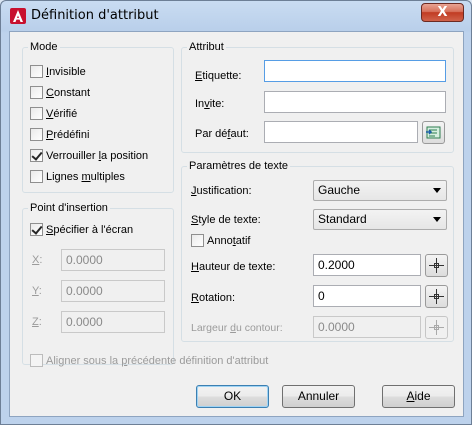  I want to click on boundary-width-input: 0.0000, so click(367, 327).